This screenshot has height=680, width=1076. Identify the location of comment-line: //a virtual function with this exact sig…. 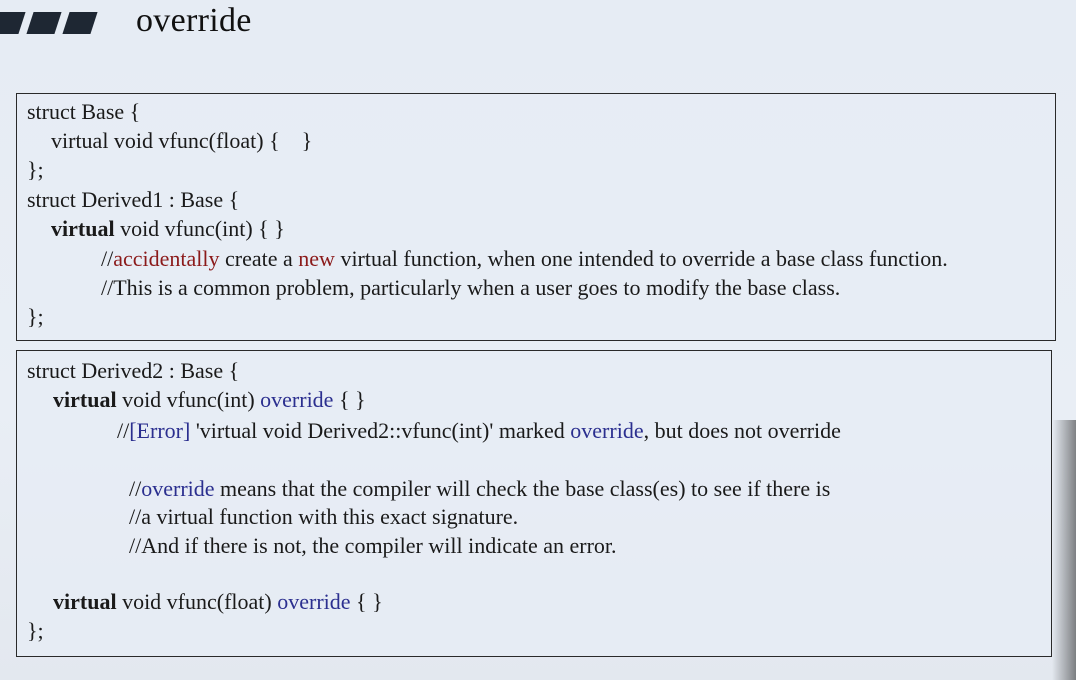
(324, 516).